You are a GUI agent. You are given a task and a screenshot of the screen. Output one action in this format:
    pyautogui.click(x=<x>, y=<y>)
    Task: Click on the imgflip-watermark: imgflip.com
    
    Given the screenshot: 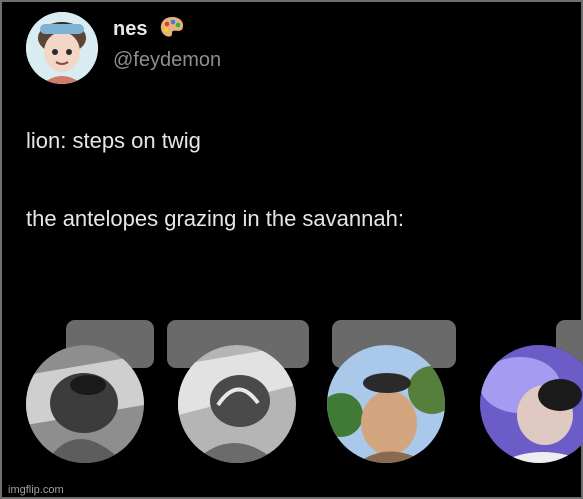 What is the action you would take?
    pyautogui.click(x=36, y=490)
    